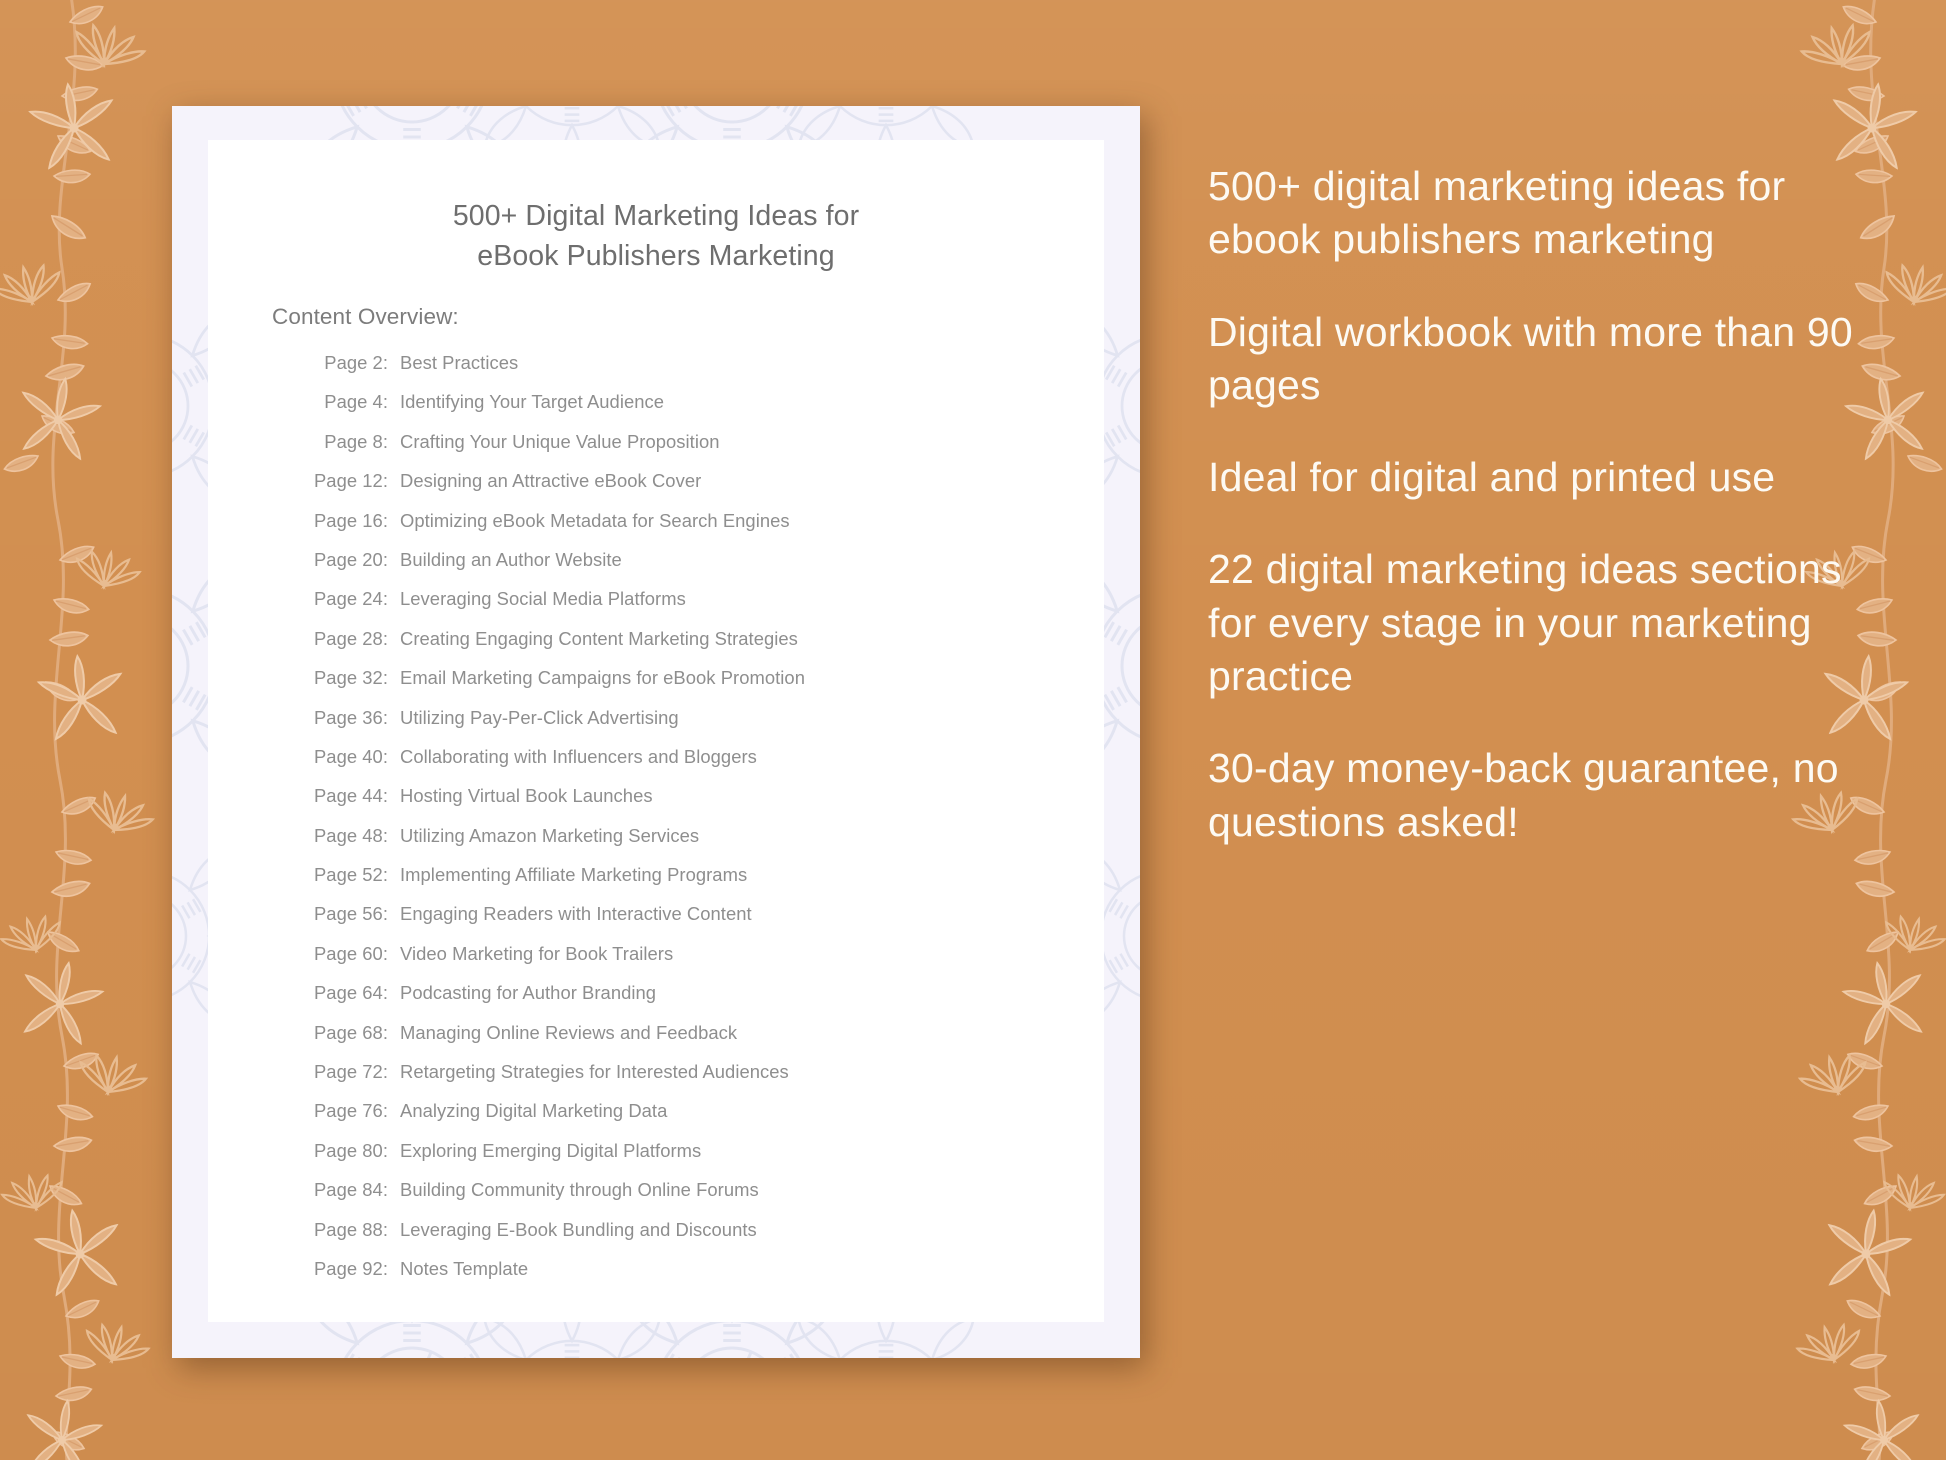 Image resolution: width=1946 pixels, height=1460 pixels. I want to click on toc-section-title: Utilizing Amazon Marketing Services, so click(550, 835).